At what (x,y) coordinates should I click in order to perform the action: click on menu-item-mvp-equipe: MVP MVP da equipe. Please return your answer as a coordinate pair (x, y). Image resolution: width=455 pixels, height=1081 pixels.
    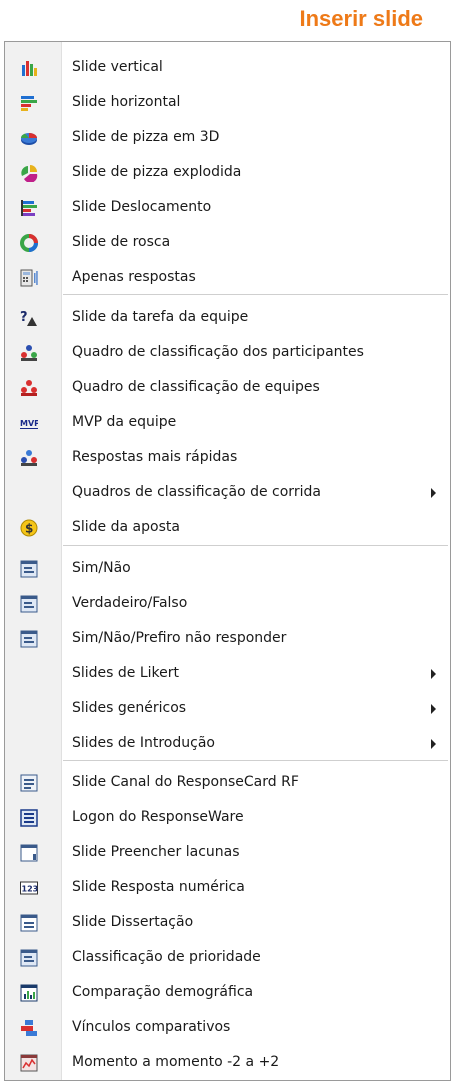
    Looking at the image, I should click on (227, 422).